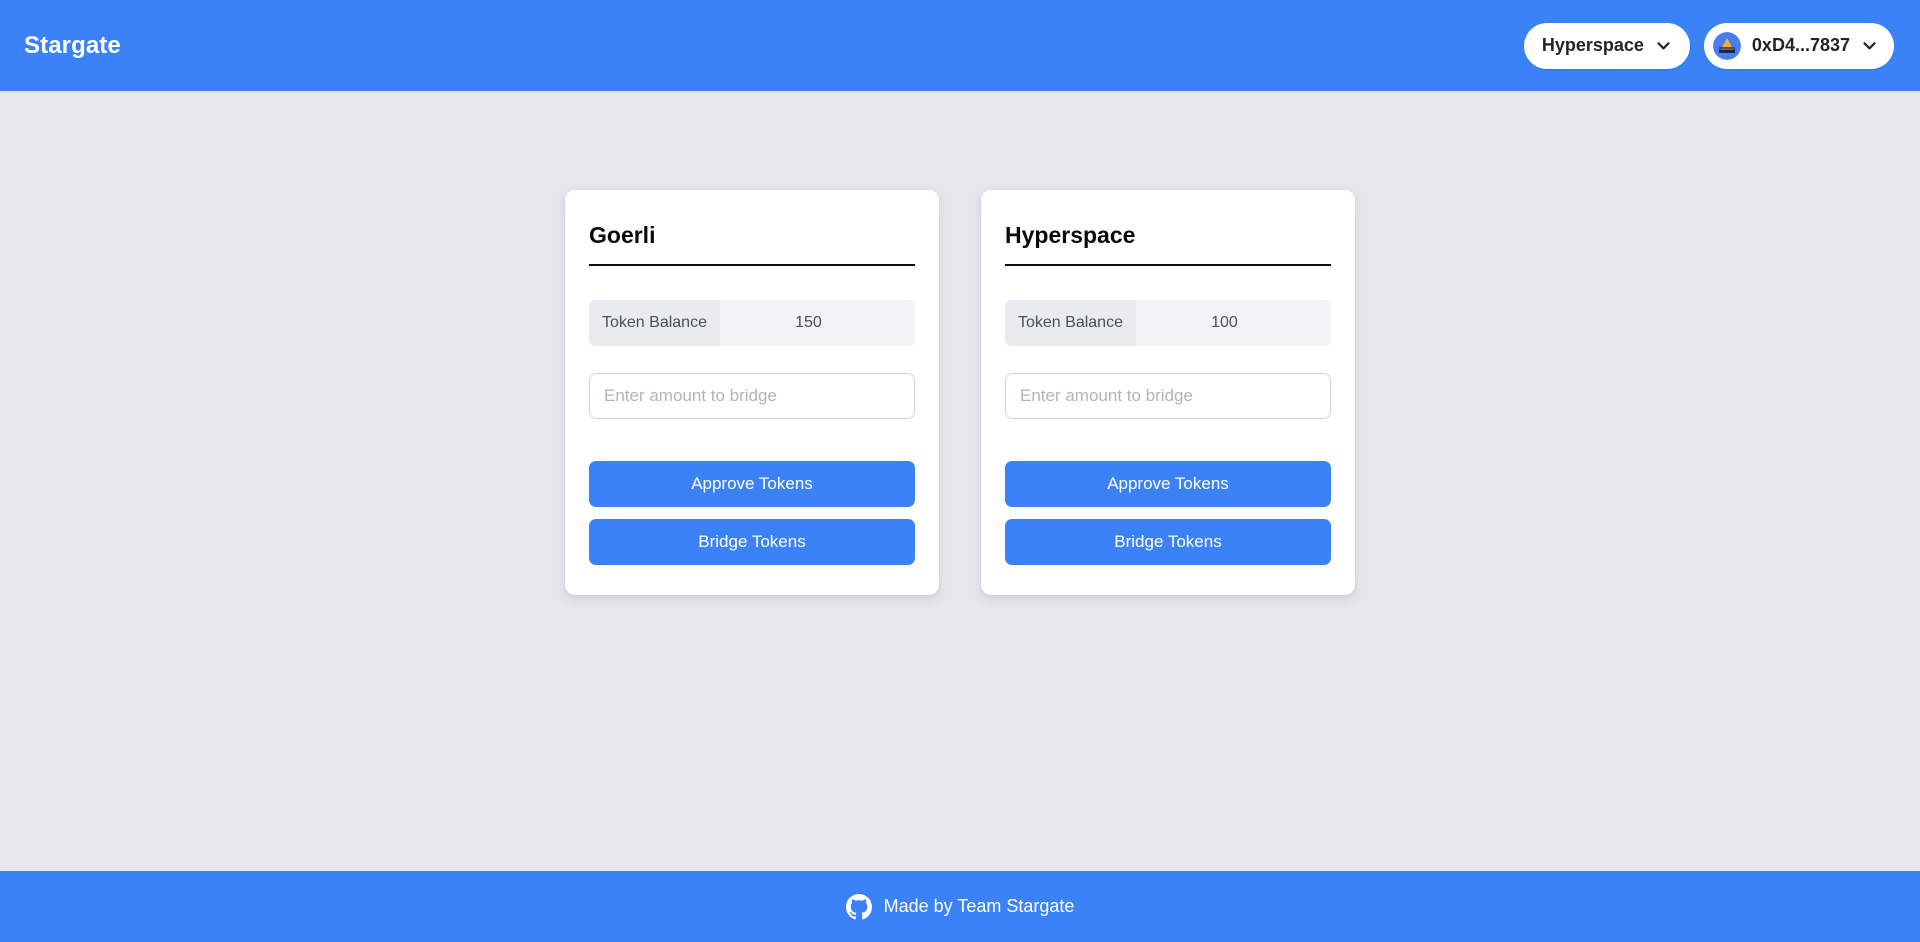 This screenshot has height=942, width=1920. Describe the element at coordinates (960, 45) in the screenshot. I see `top-navbar: Stargate Hyperspace 0xD4...7837` at that location.